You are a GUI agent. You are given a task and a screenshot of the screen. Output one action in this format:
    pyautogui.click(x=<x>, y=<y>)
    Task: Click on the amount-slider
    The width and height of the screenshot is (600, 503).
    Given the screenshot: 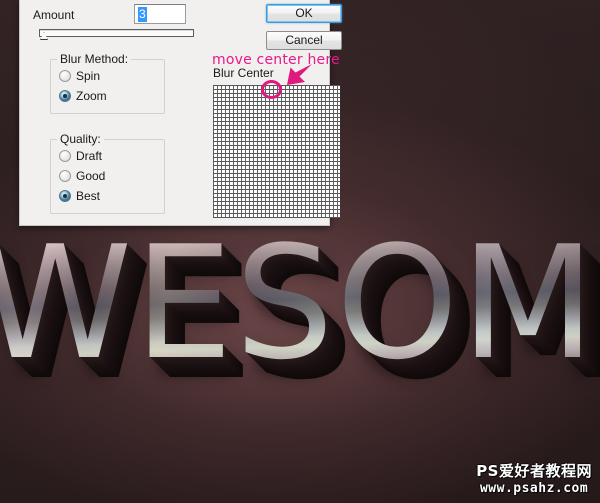 What is the action you would take?
    pyautogui.click(x=116, y=34)
    